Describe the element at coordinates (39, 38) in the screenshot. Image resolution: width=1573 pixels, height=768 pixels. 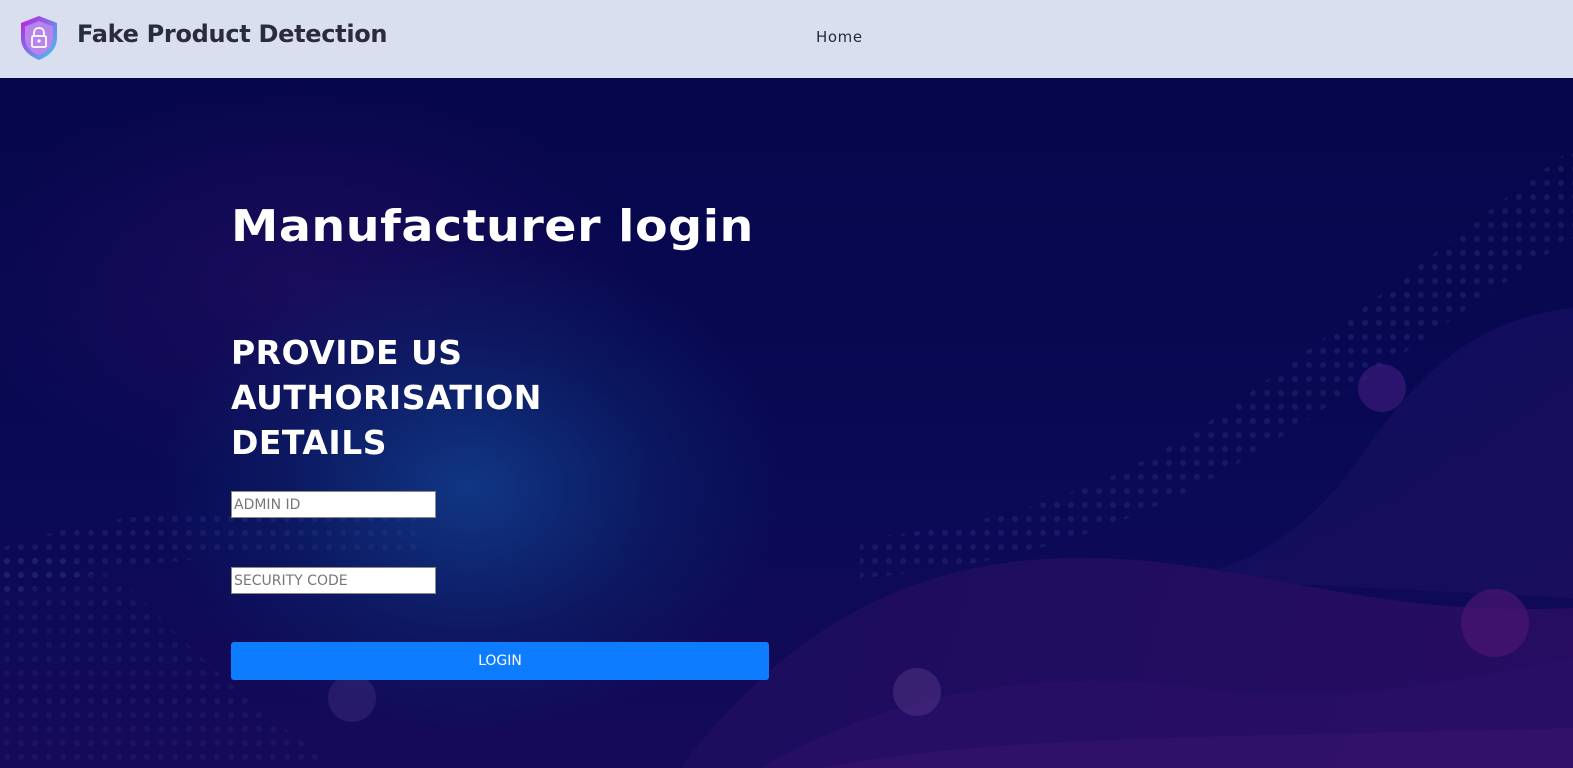
I see `shield-lock-icon` at that location.